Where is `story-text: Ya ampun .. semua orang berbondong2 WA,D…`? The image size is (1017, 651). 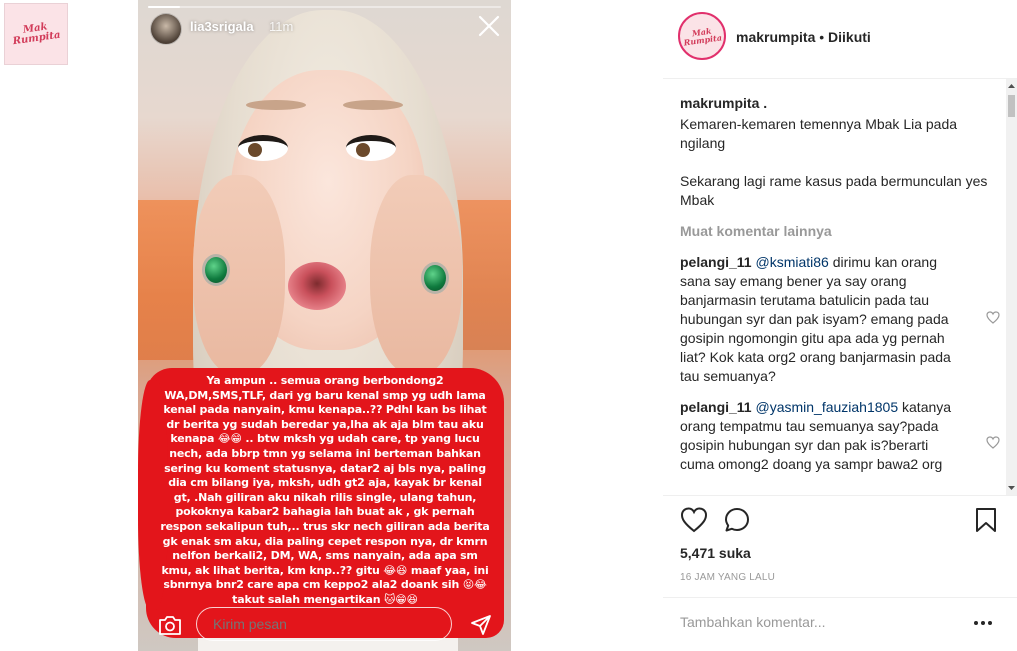
story-text: Ya ampun .. semua orang berbondong2 WA,D… is located at coordinates (325, 490).